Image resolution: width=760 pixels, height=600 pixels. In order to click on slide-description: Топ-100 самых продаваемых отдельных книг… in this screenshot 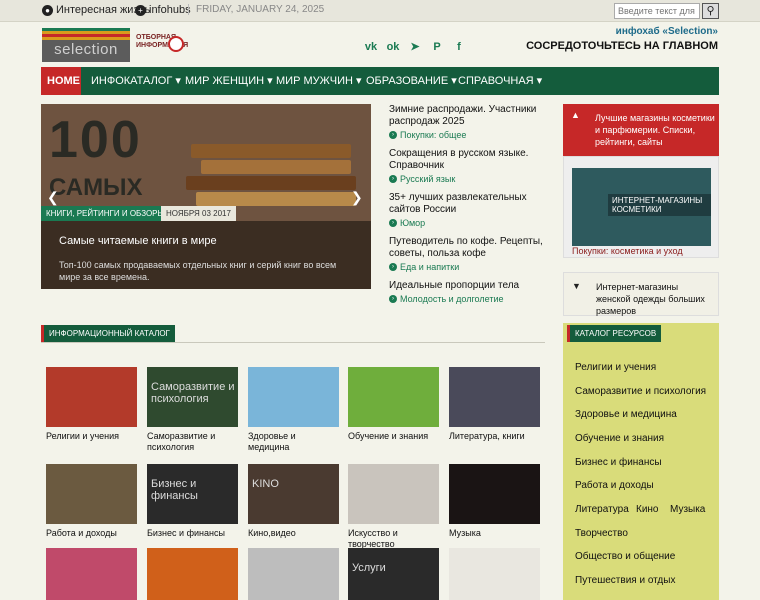, I will do `click(198, 271)`.